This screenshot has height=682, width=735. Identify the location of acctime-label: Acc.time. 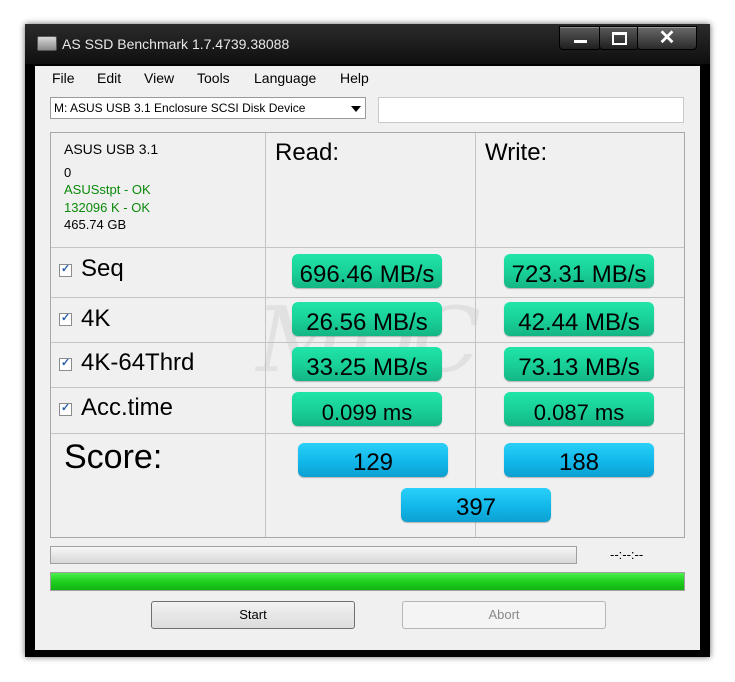
(127, 407).